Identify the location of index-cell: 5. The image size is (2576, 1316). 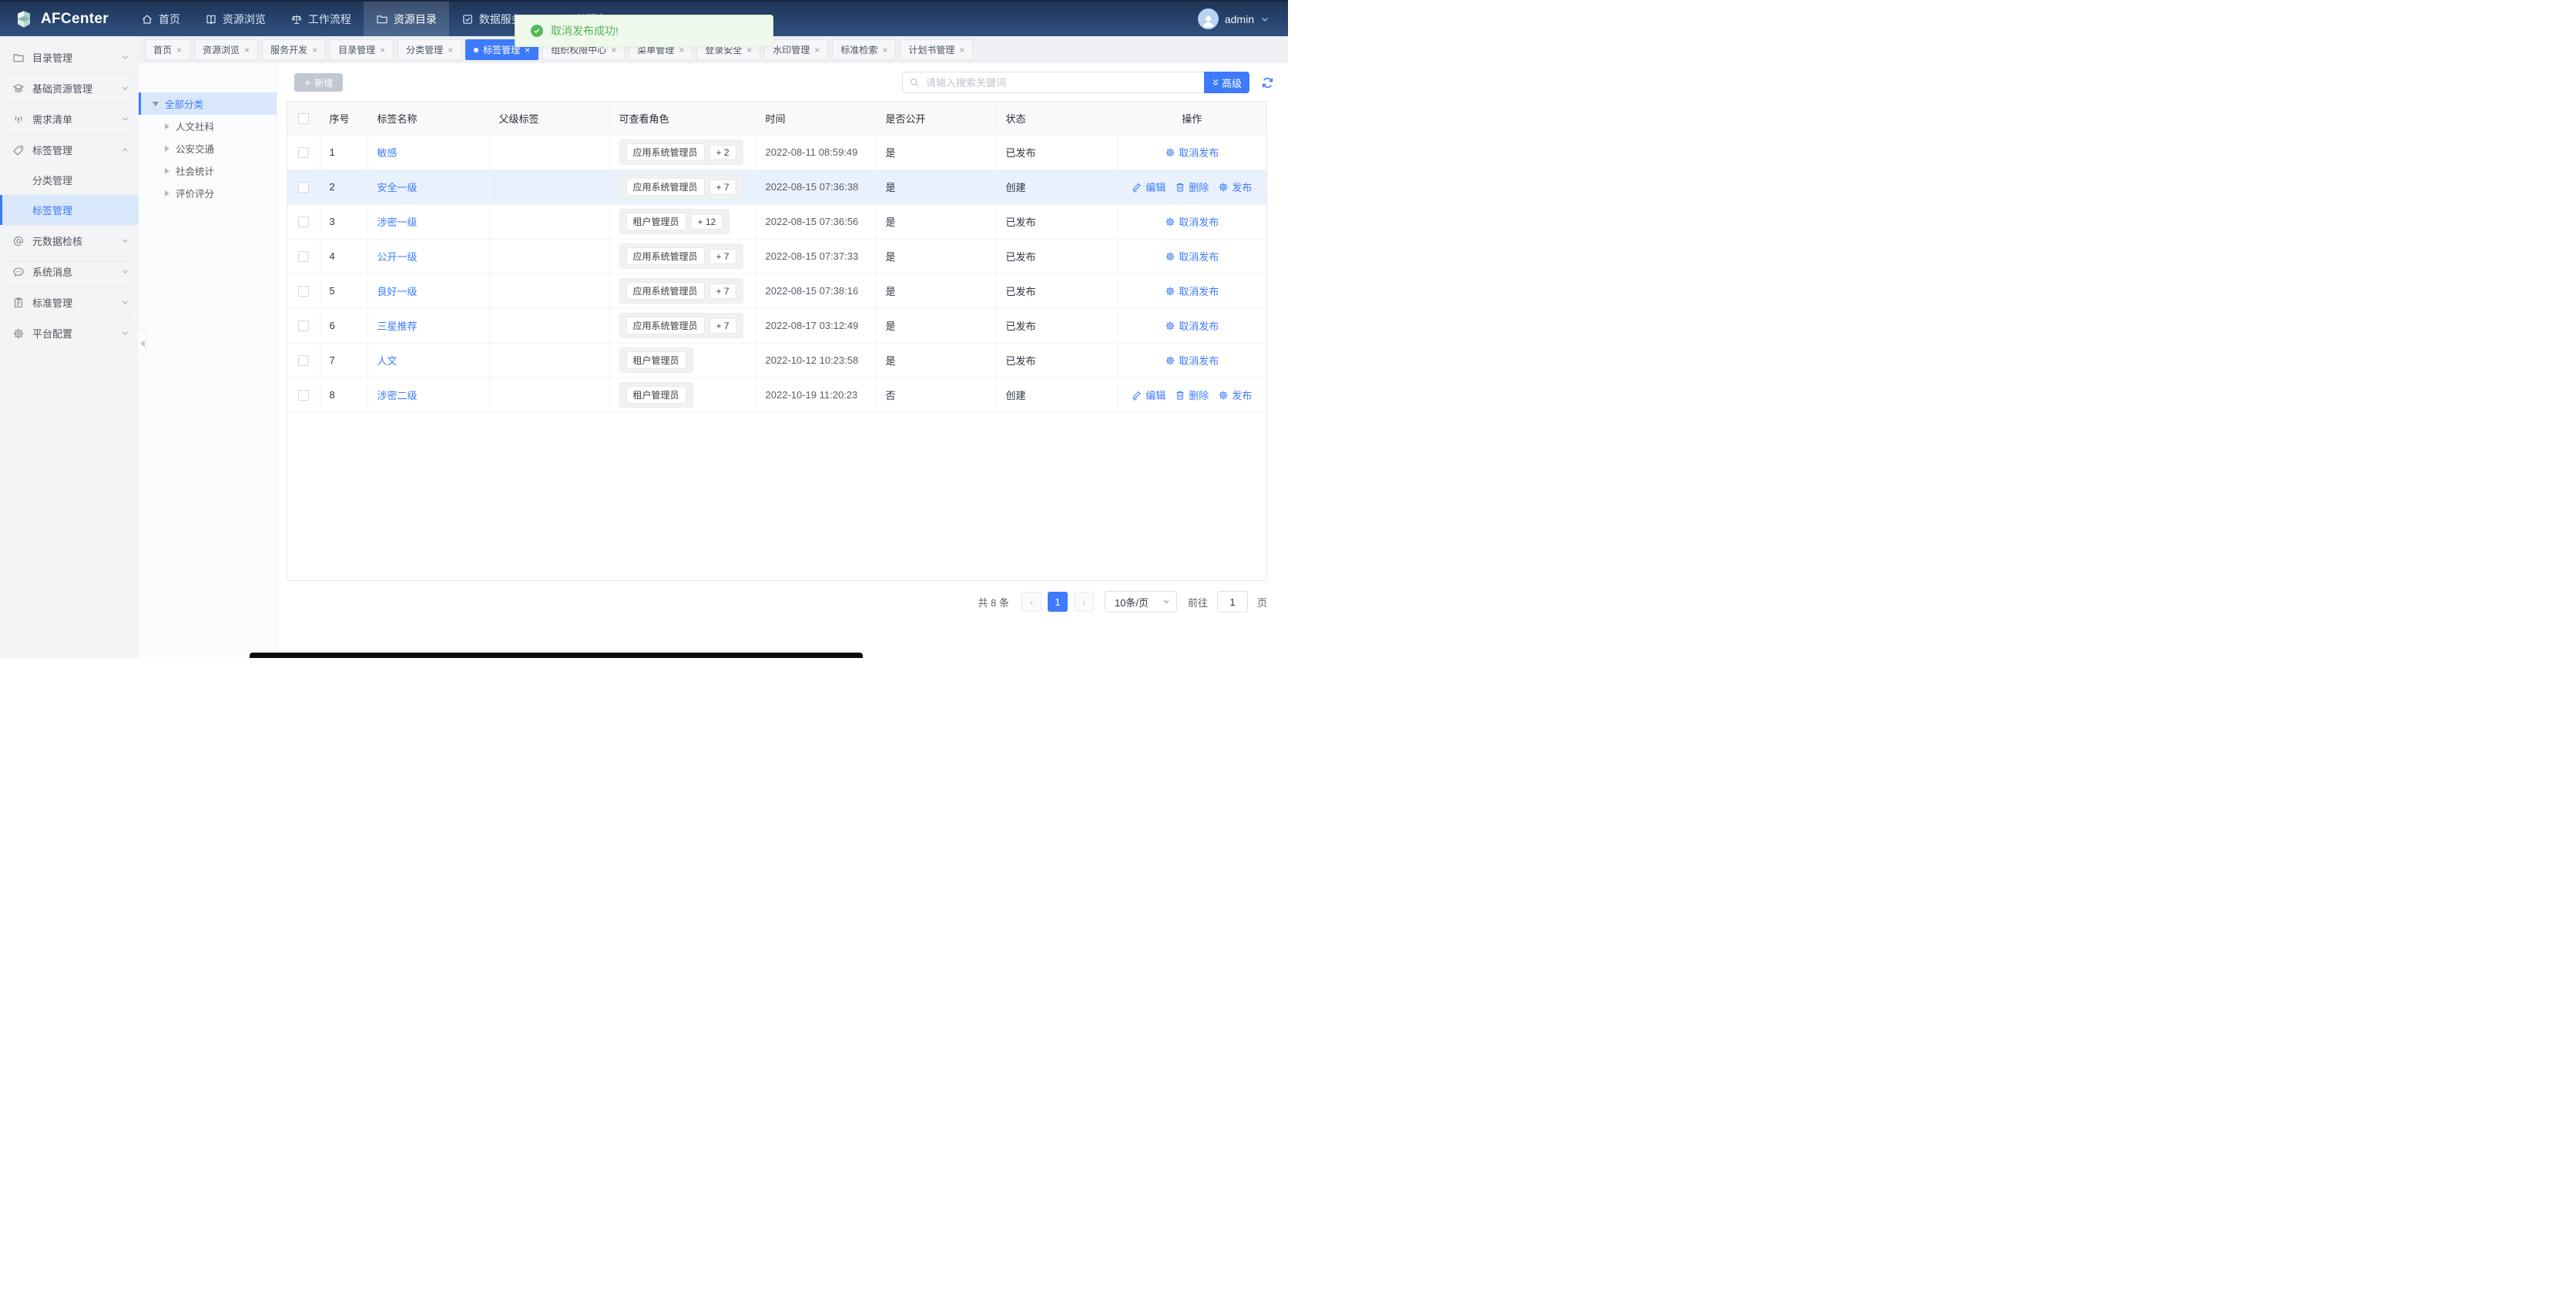
(343, 291).